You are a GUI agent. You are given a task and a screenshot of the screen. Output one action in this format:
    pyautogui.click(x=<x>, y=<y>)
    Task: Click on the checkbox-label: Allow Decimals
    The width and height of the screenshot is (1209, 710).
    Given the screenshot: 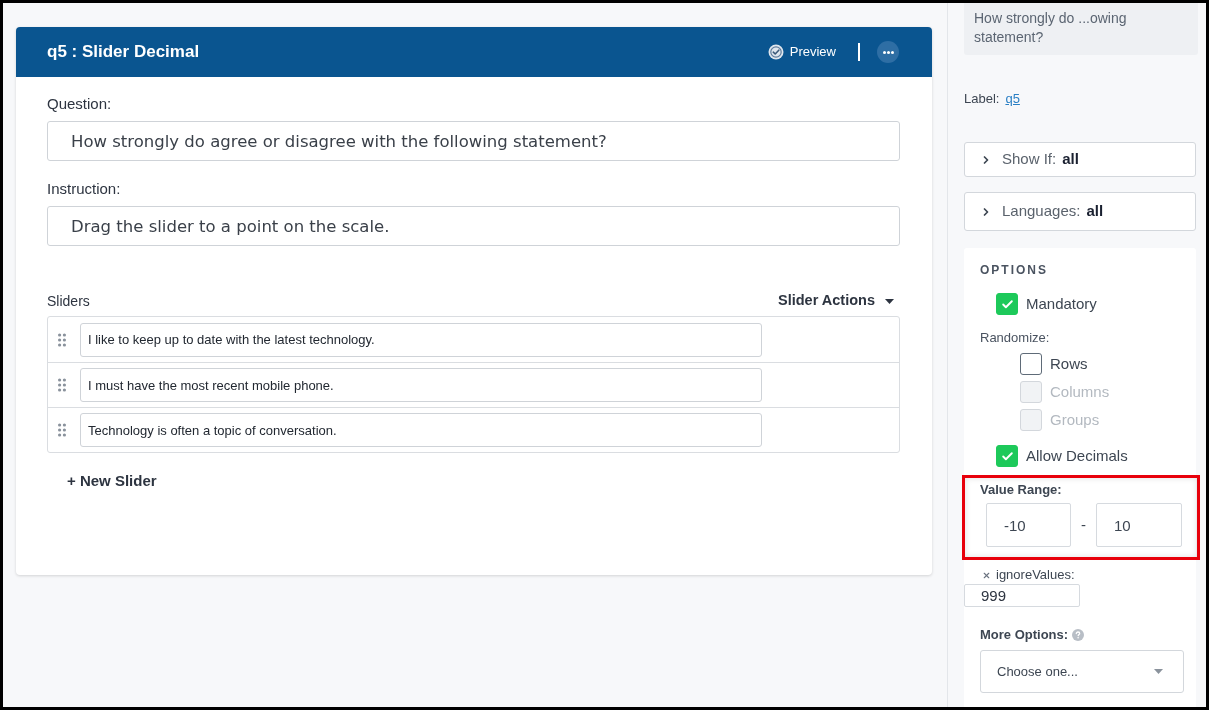 What is the action you would take?
    pyautogui.click(x=1077, y=456)
    